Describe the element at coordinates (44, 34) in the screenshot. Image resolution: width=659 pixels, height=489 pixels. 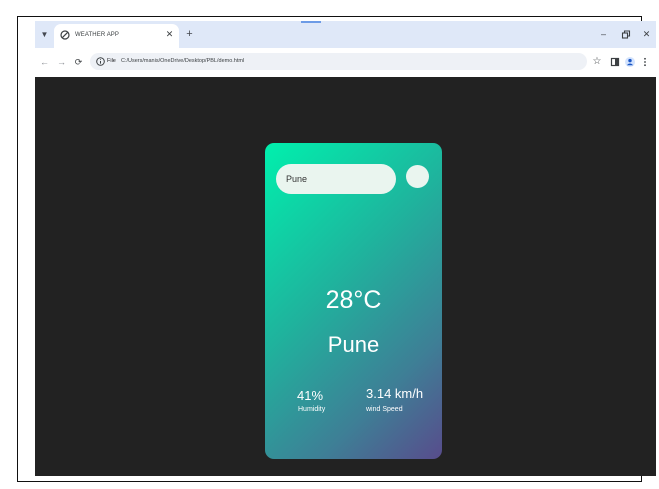
I see `chevron-down-icon: ▼` at that location.